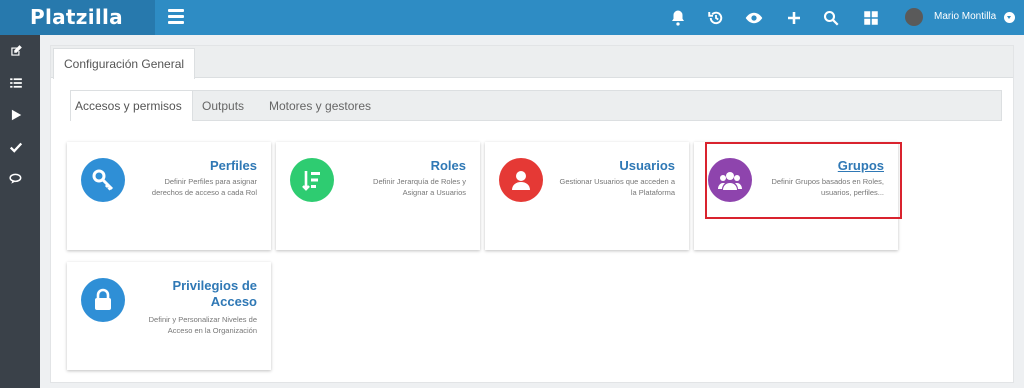  What do you see at coordinates (176, 17) in the screenshot?
I see `menu-toggle-icon` at bounding box center [176, 17].